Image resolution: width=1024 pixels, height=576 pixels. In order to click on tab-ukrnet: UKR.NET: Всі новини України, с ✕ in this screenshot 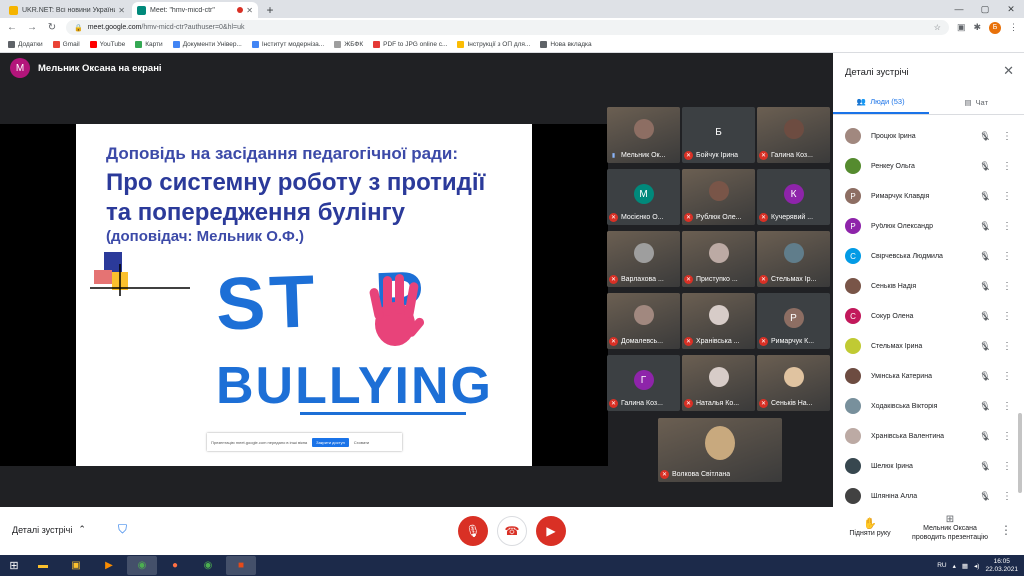, I will do `click(67, 10)`.